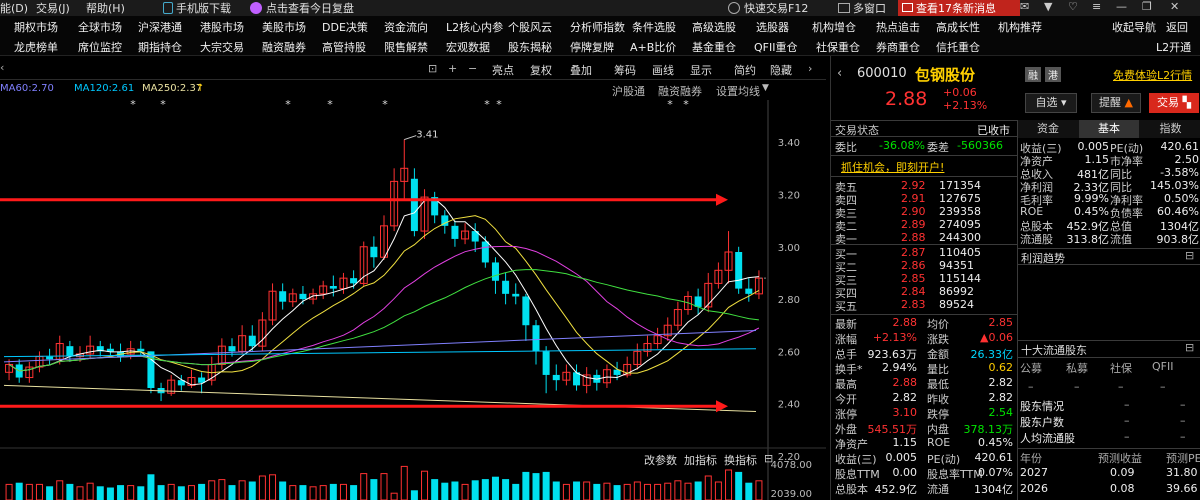 Image resolution: width=1200 pixels, height=500 pixels. What do you see at coordinates (775, 47) in the screenshot?
I see `nav-item: QFII重仓` at bounding box center [775, 47].